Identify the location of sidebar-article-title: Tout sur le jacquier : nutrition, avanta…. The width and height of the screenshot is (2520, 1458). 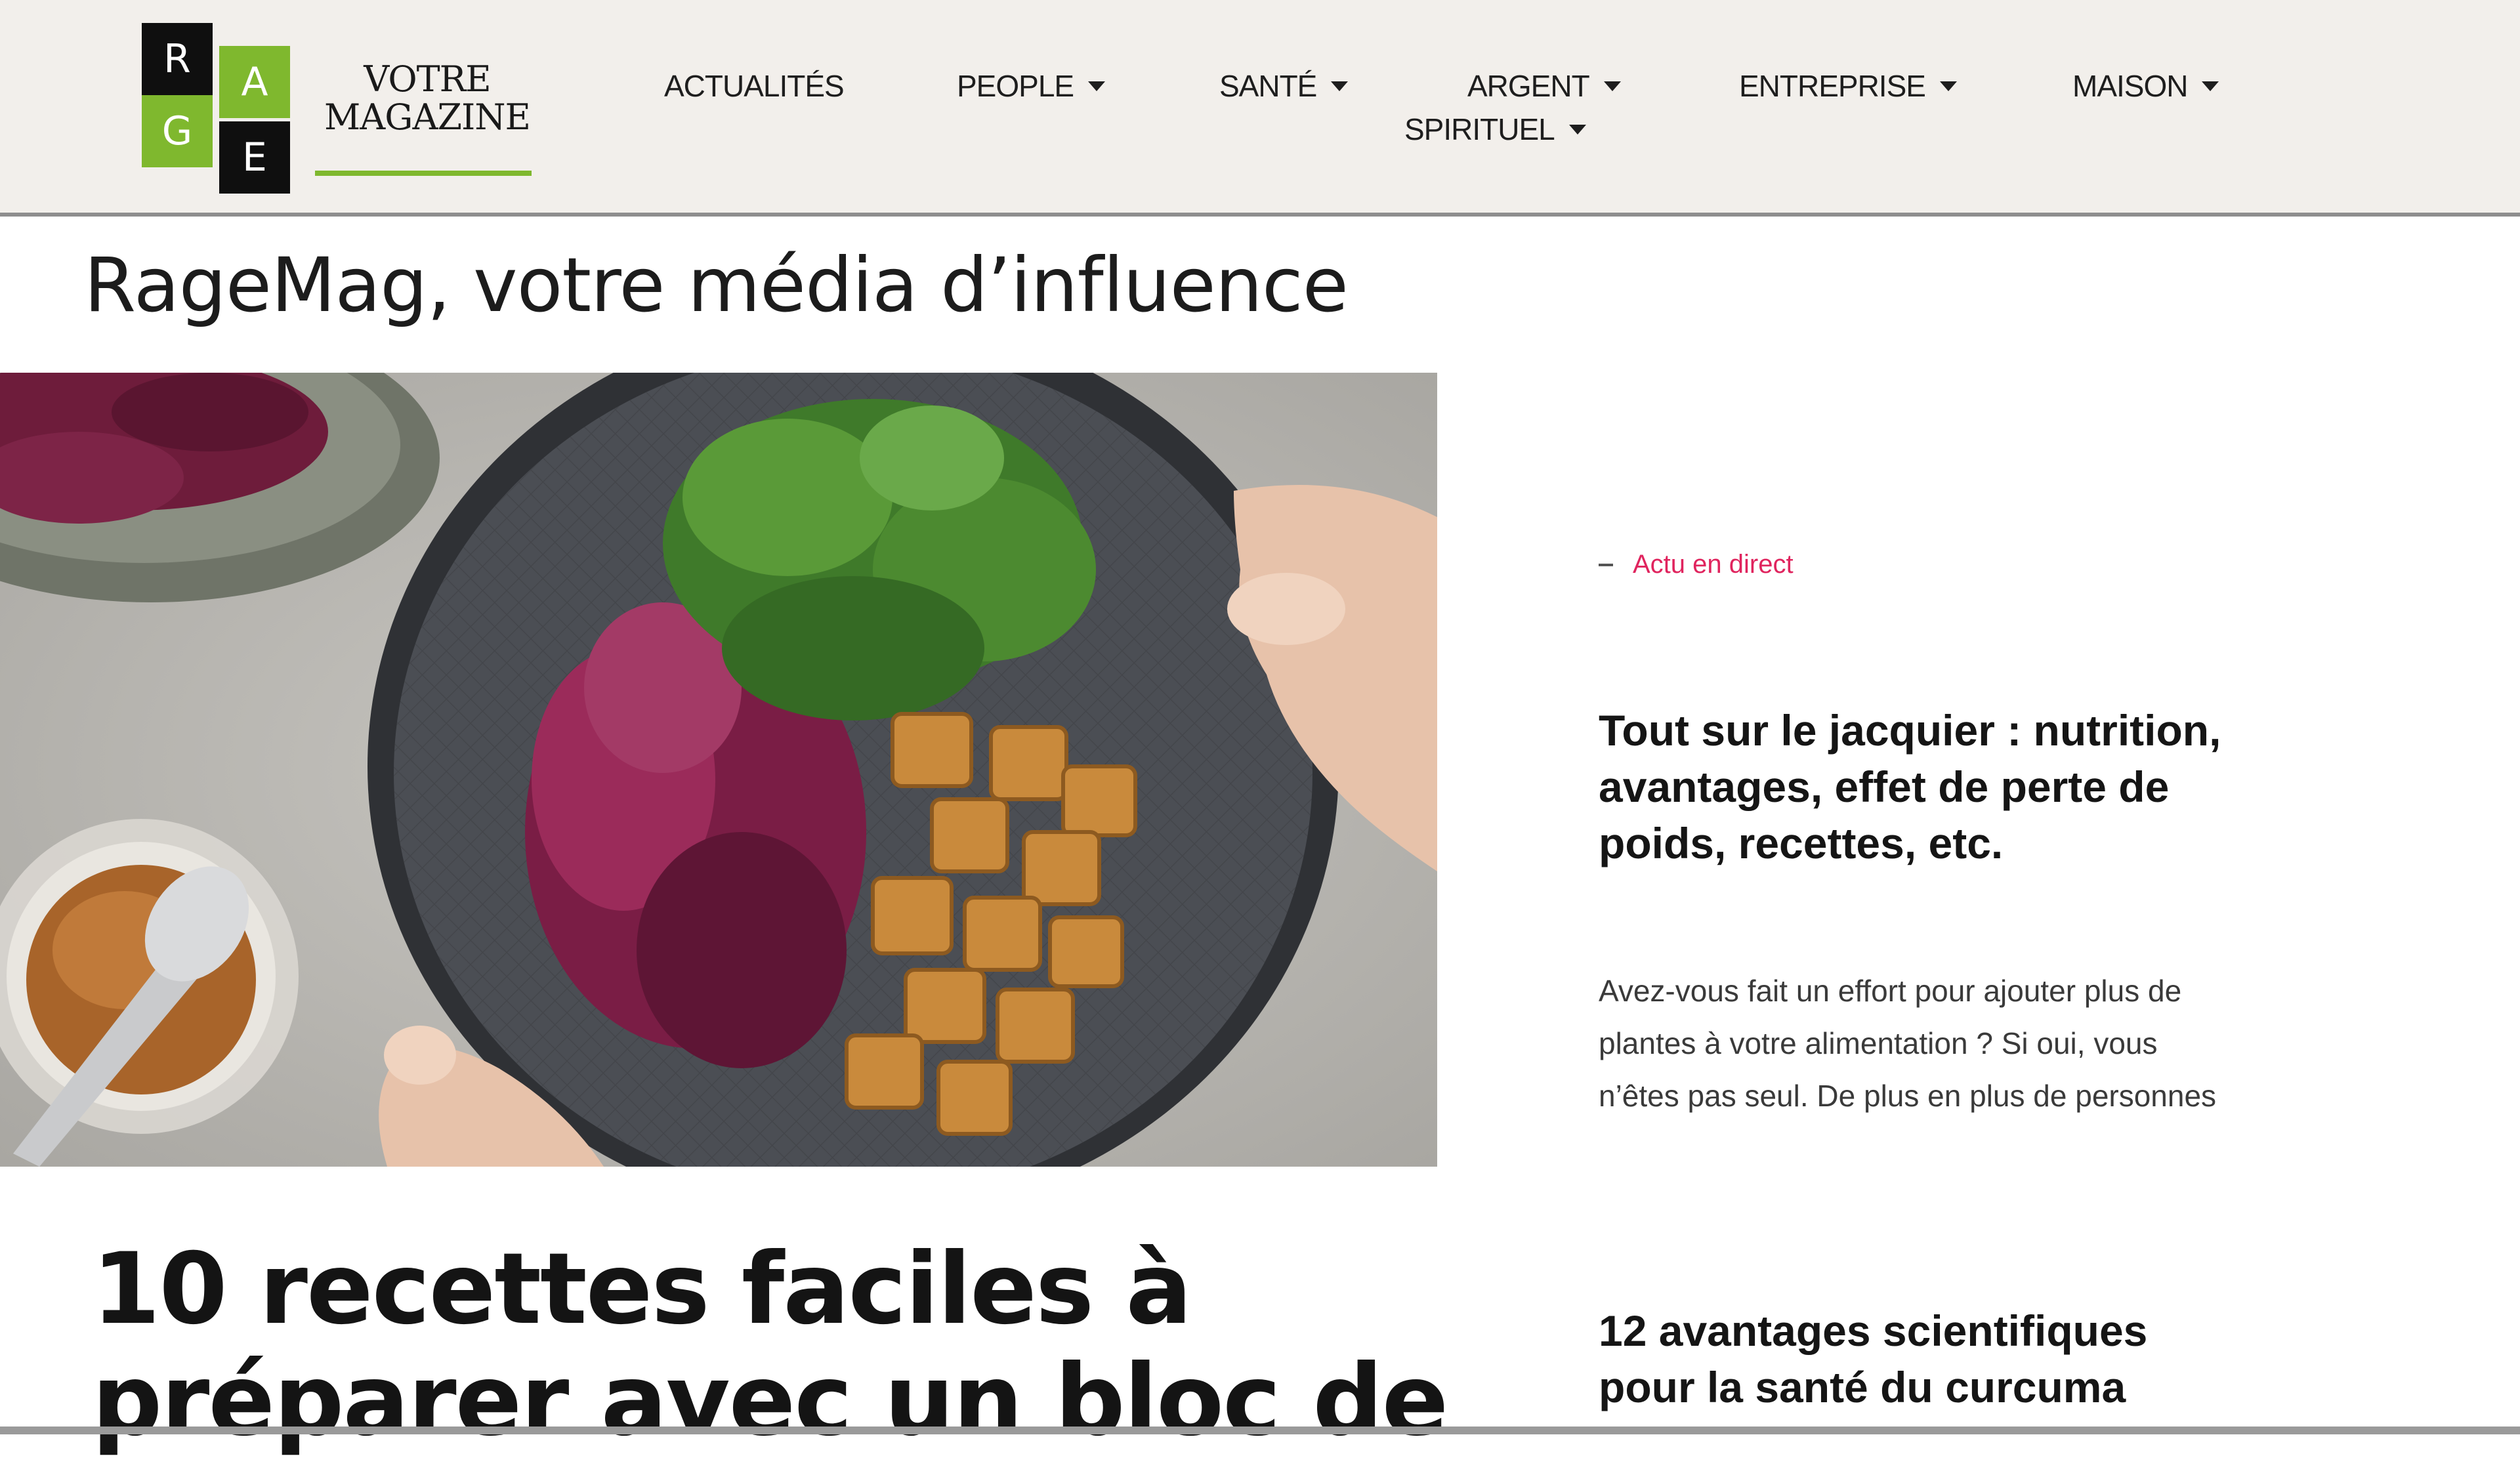
(1914, 786).